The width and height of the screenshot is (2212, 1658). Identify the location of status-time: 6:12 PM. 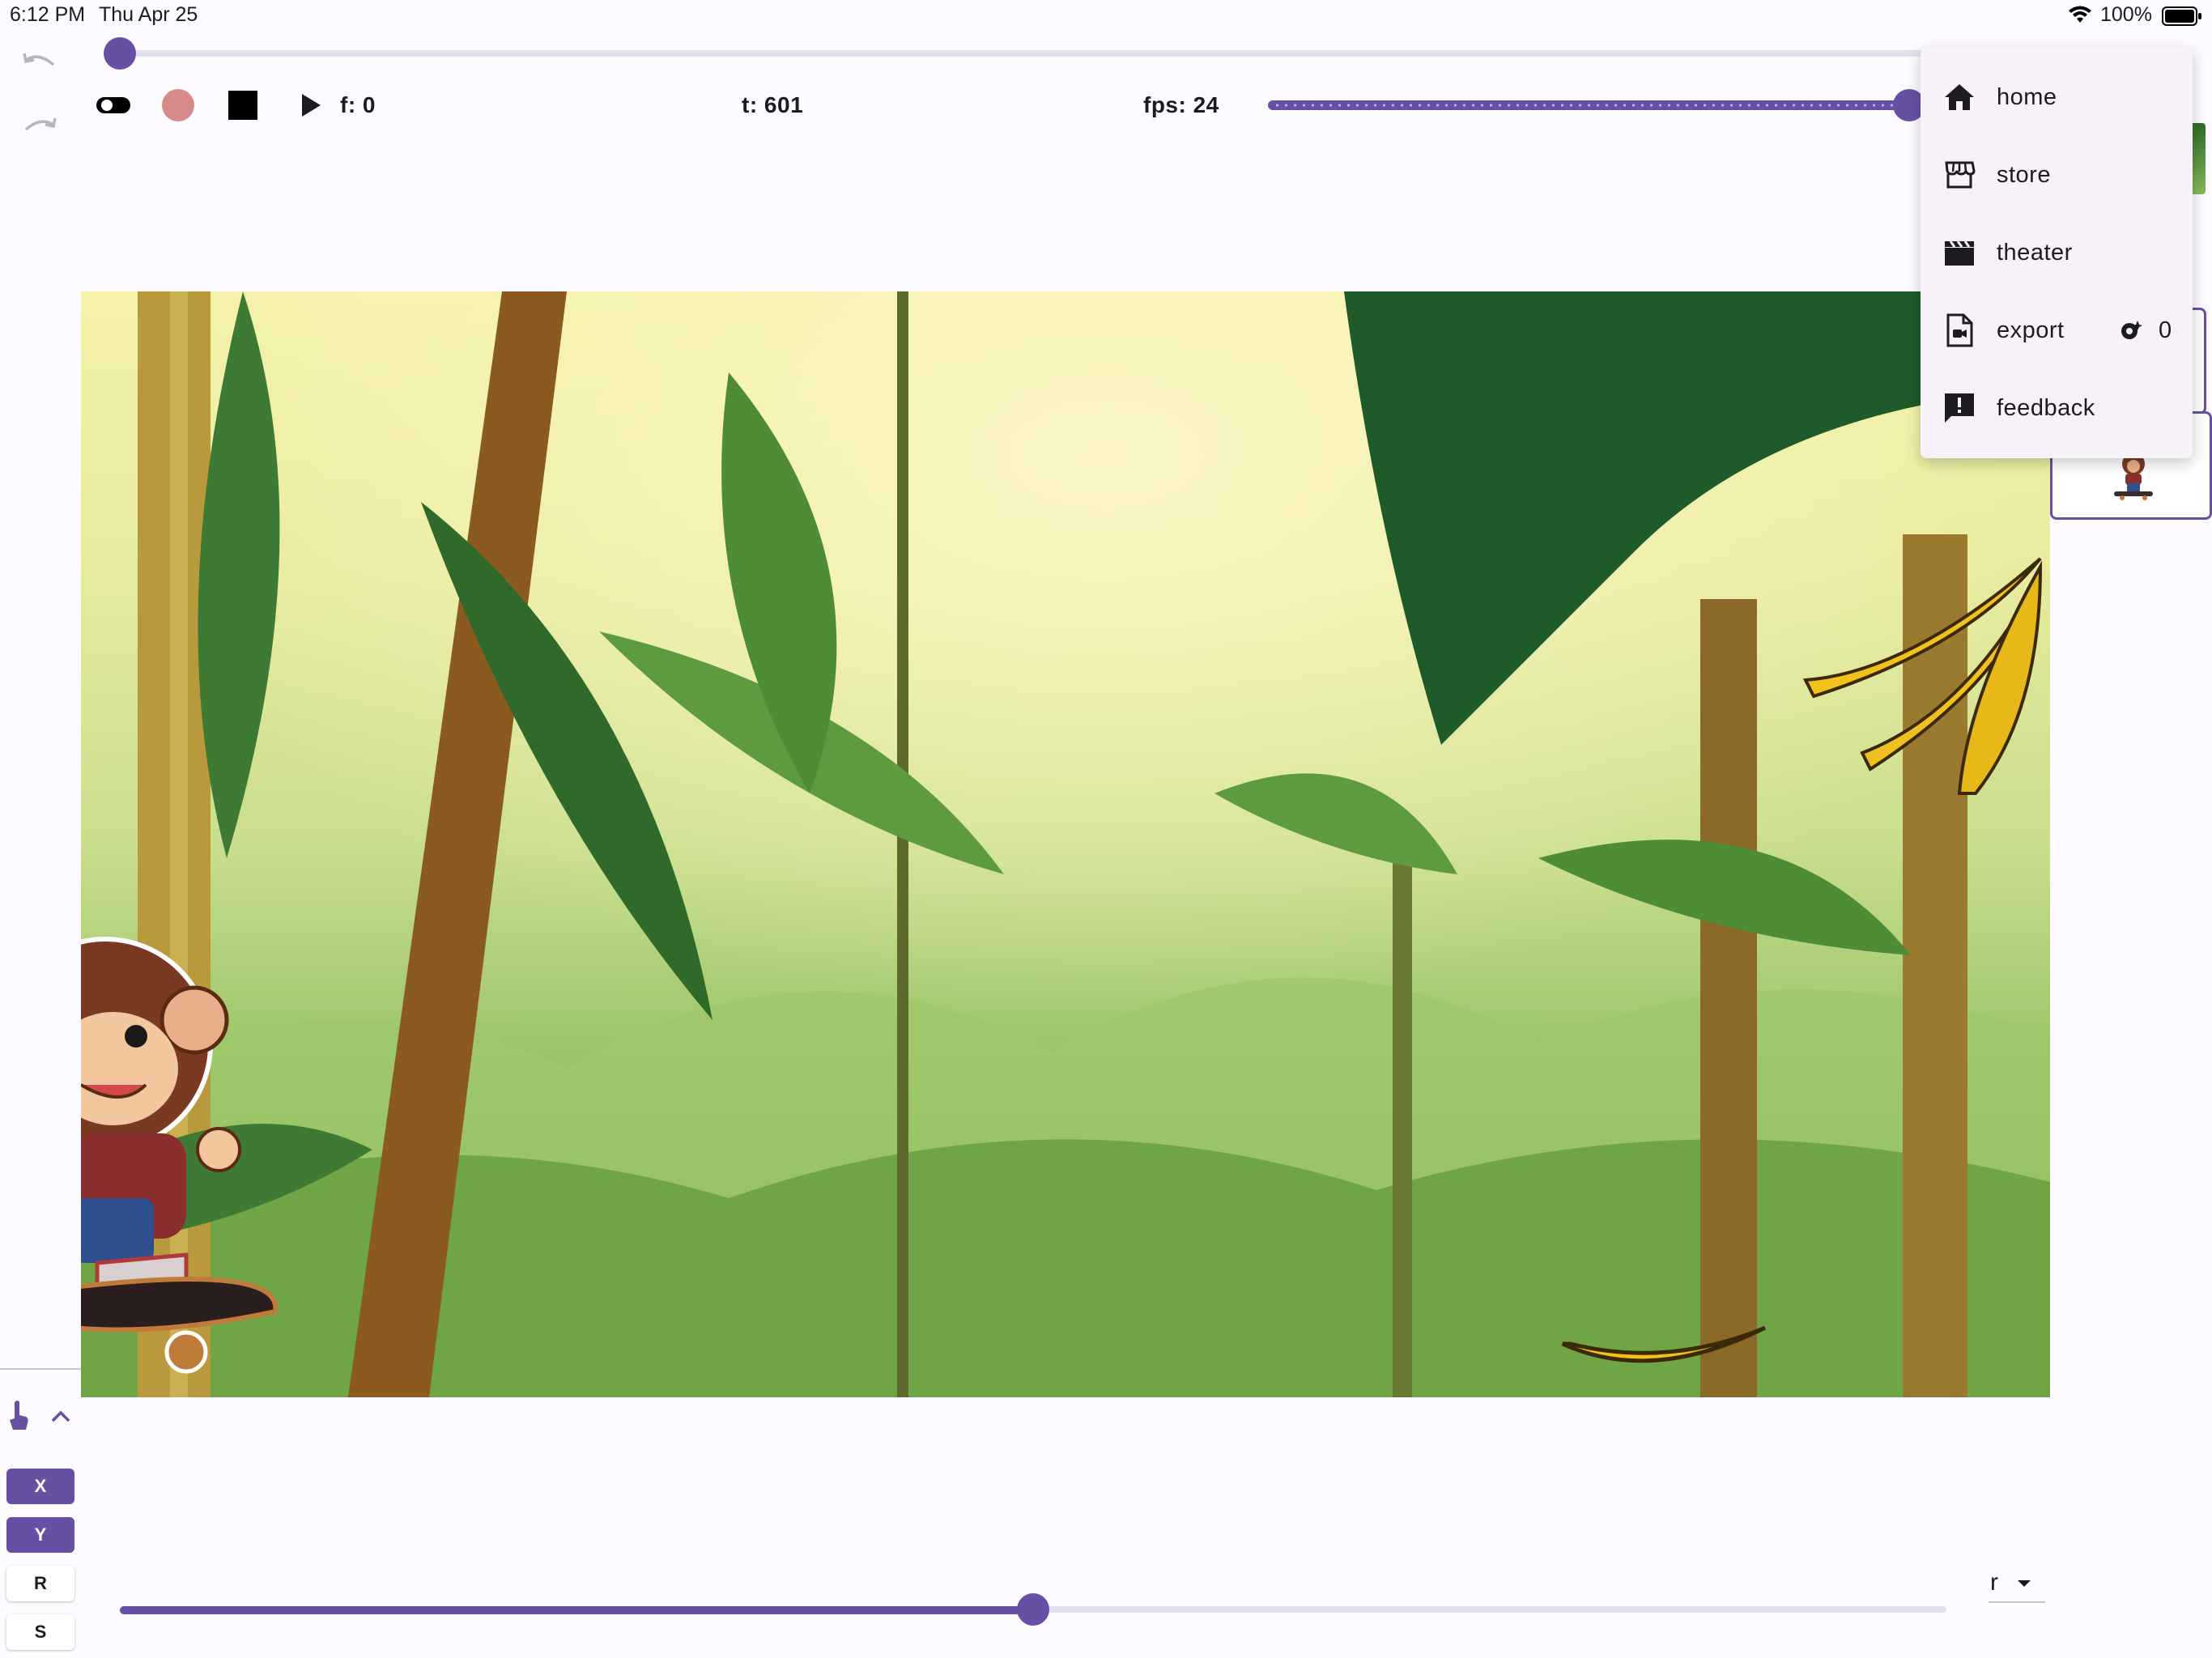
(48, 14).